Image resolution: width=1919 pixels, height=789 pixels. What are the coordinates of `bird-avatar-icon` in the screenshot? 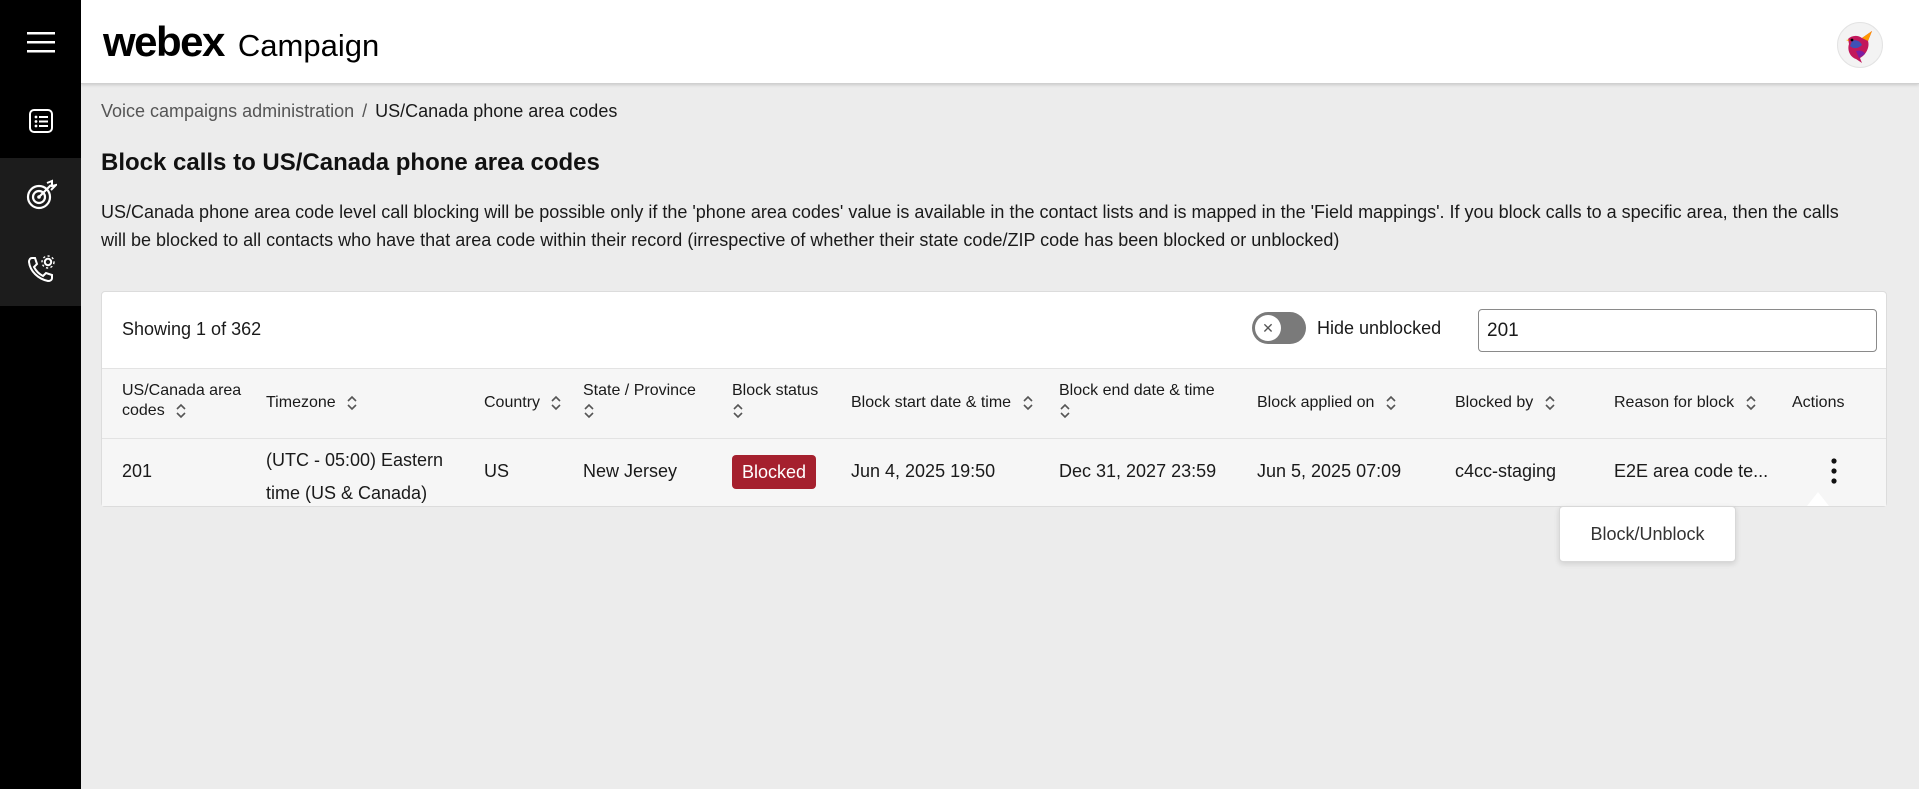 It's located at (1859, 47).